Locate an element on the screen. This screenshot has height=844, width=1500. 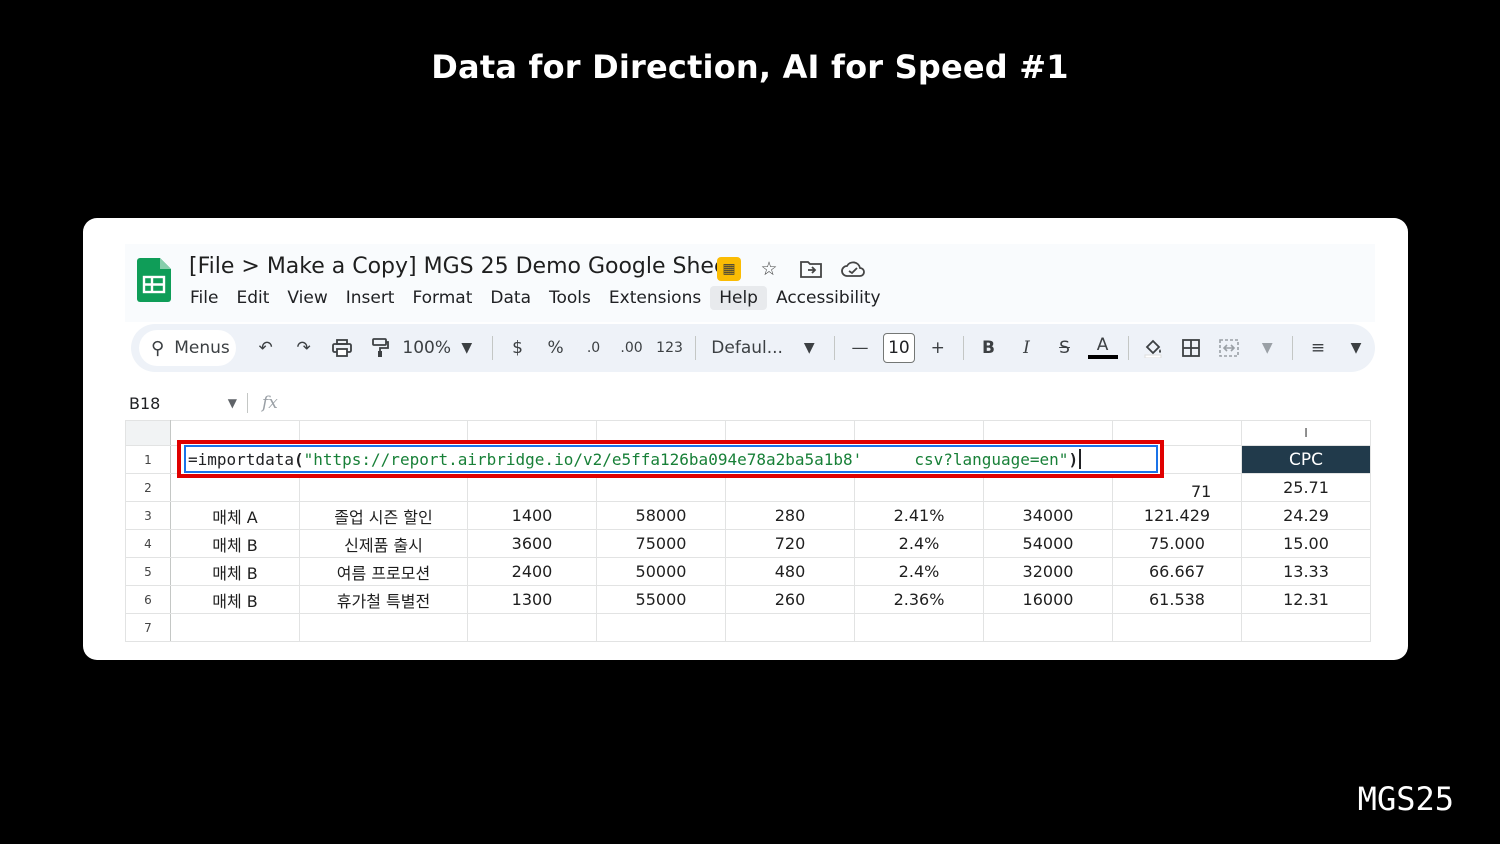
sheets-logo-icon is located at coordinates (154, 280).